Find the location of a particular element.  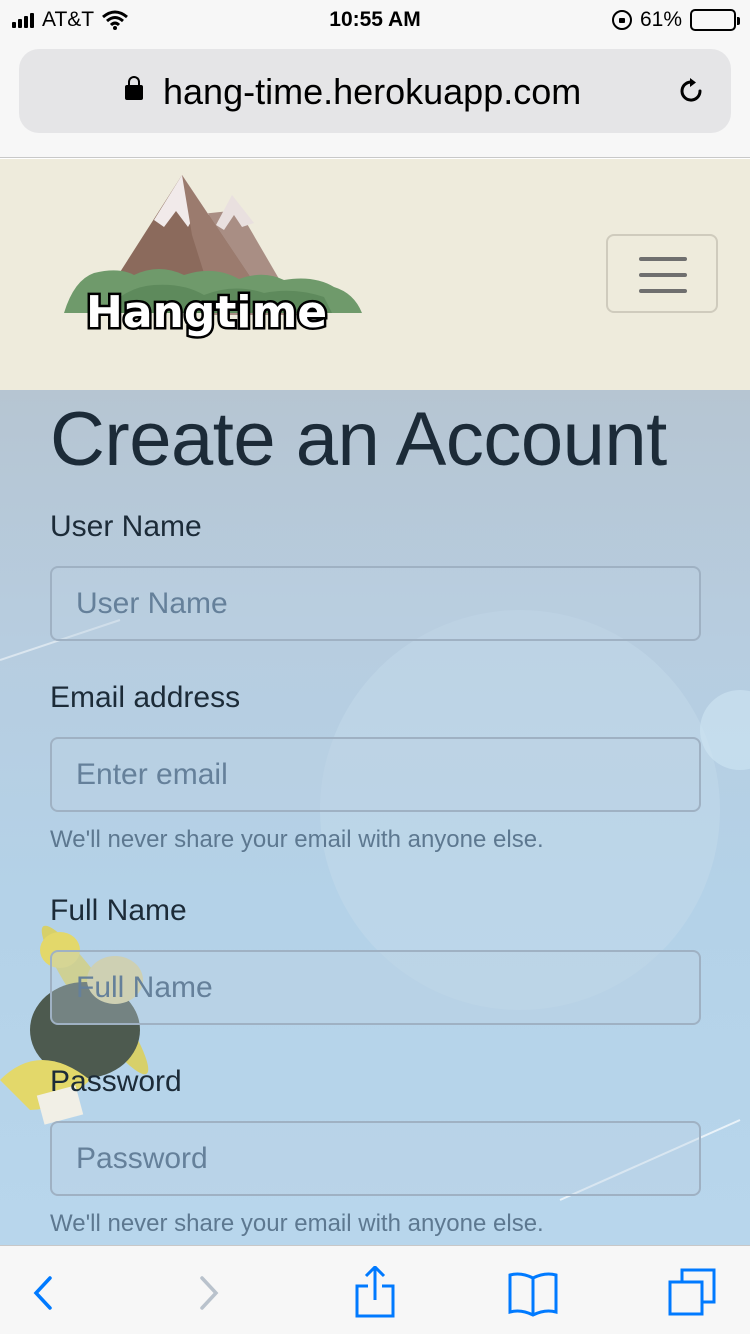

back-icon is located at coordinates (43, 1293).